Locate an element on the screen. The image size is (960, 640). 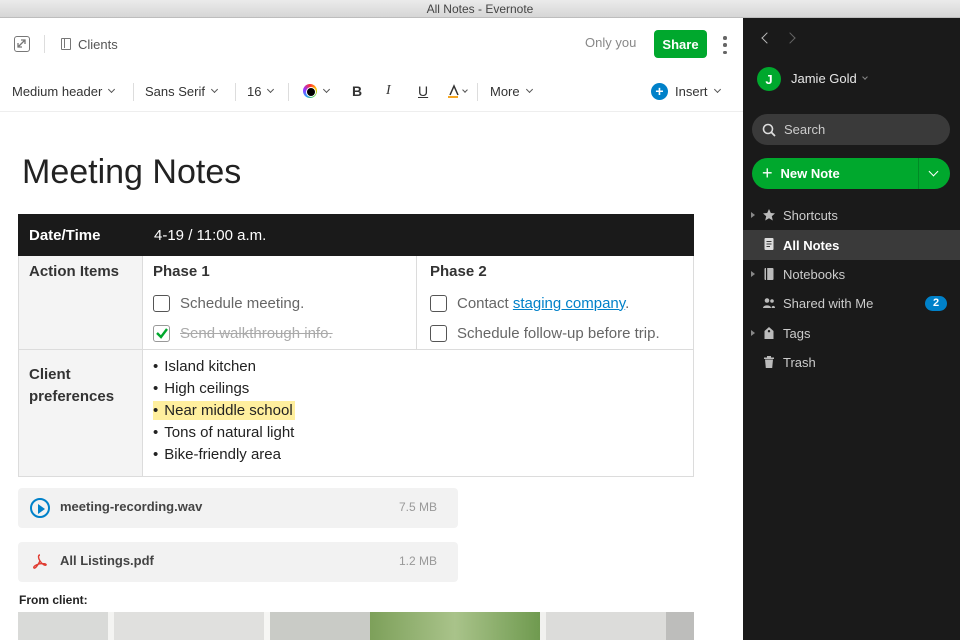
more-options-icon is located at coordinates (725, 45).